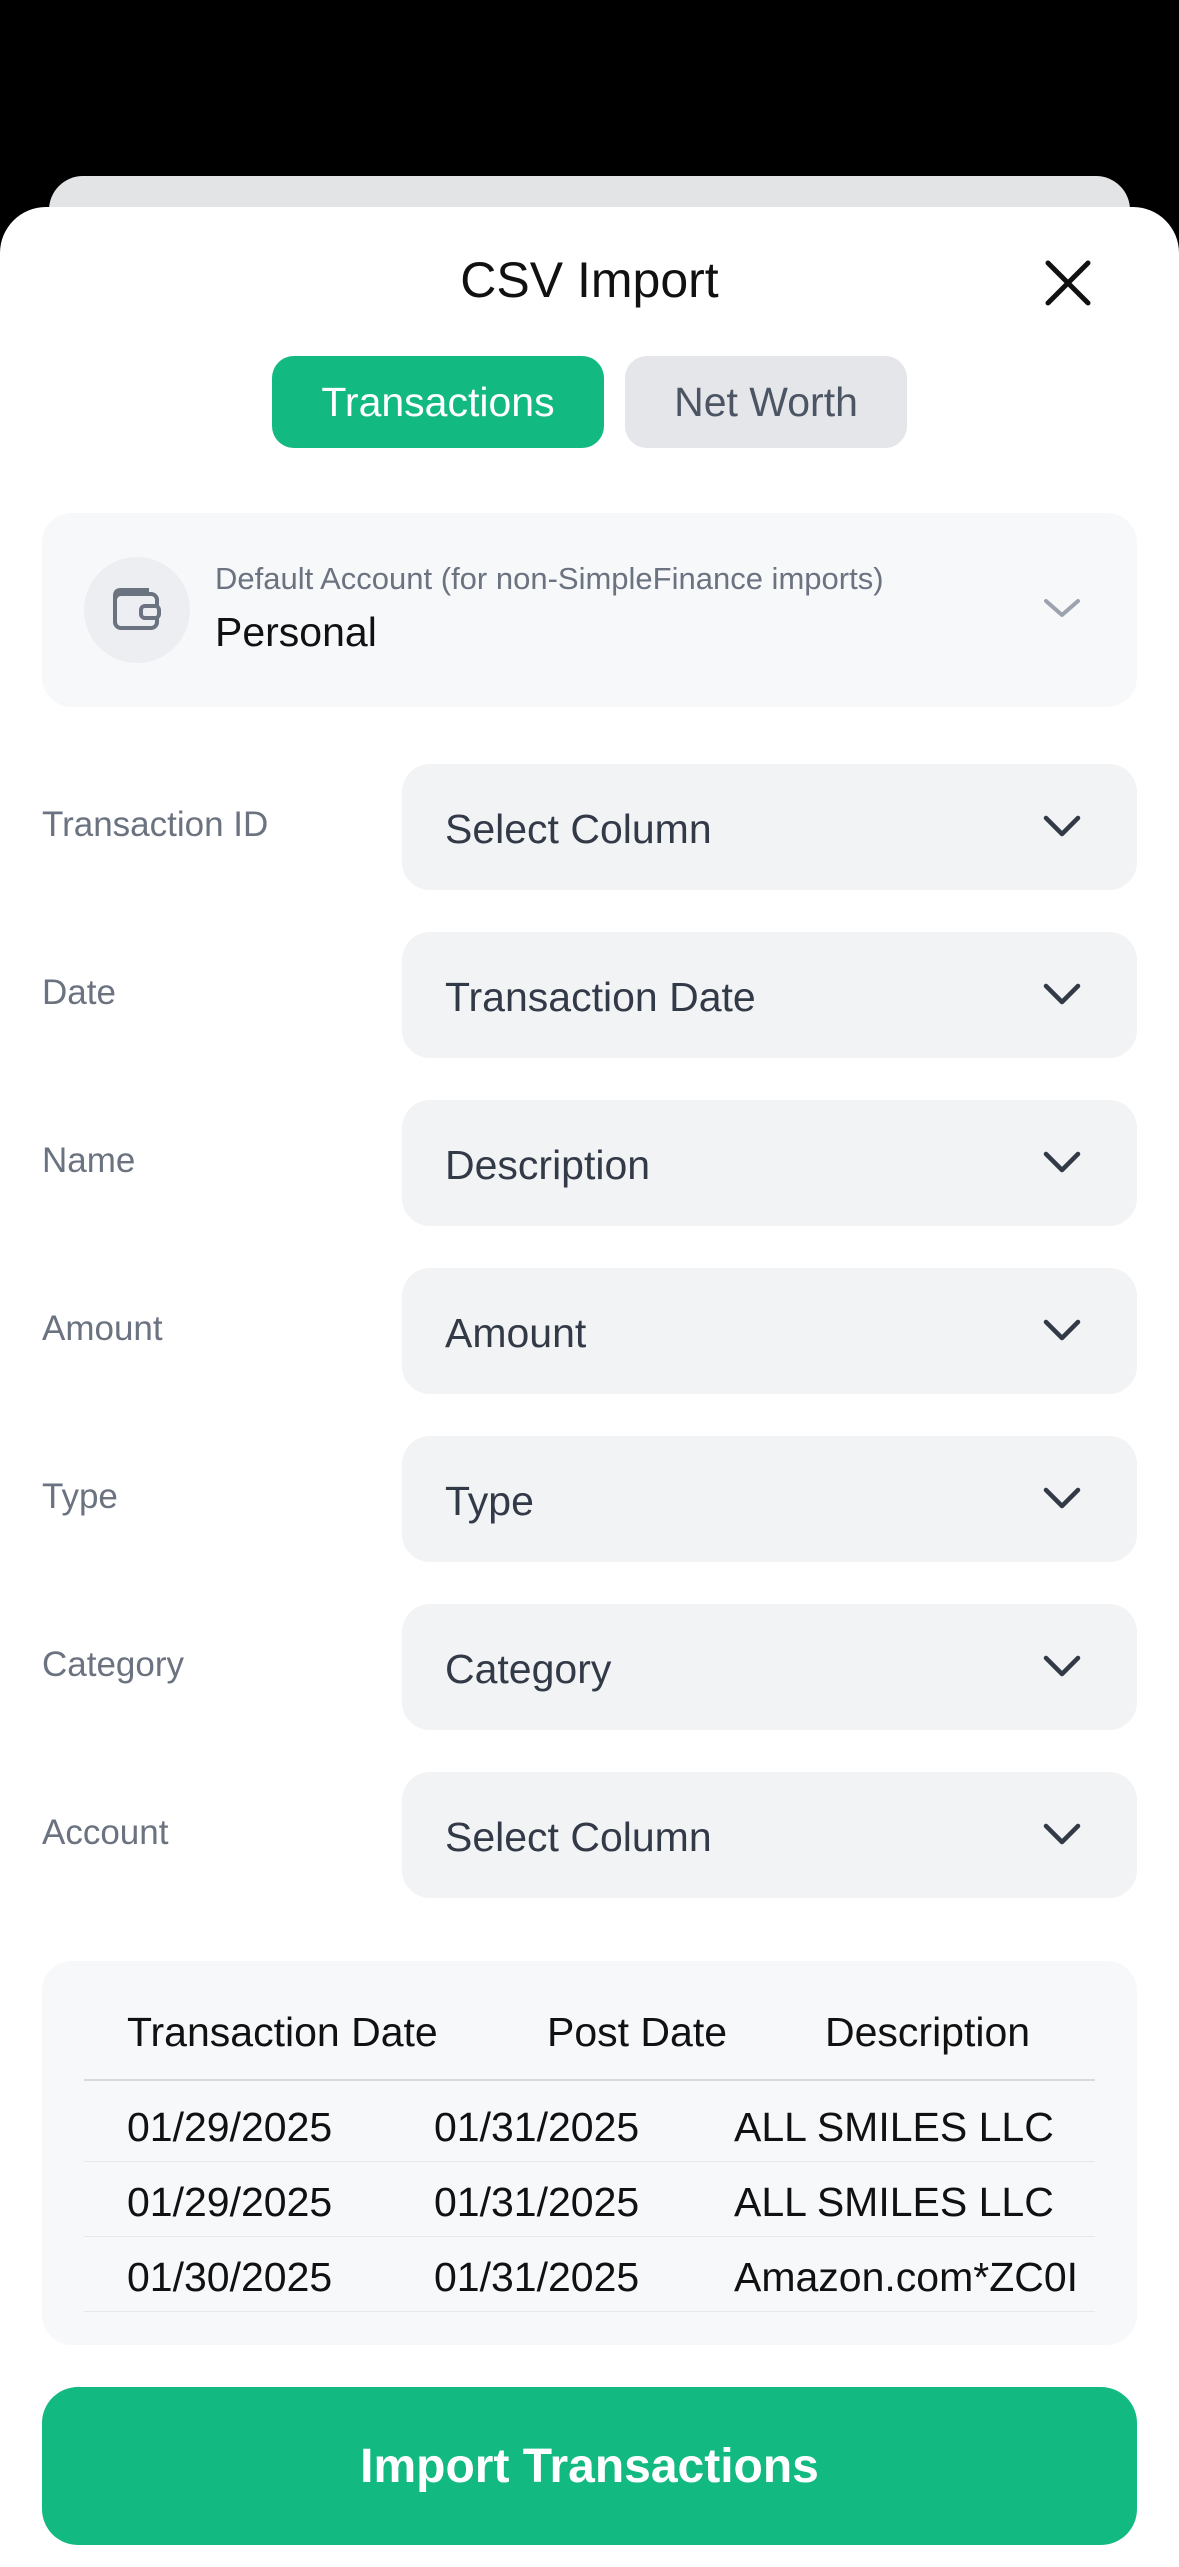 Image resolution: width=1179 pixels, height=2567 pixels. What do you see at coordinates (906, 2277) in the screenshot?
I see `table-cell: Amazon.com*ZC0I` at bounding box center [906, 2277].